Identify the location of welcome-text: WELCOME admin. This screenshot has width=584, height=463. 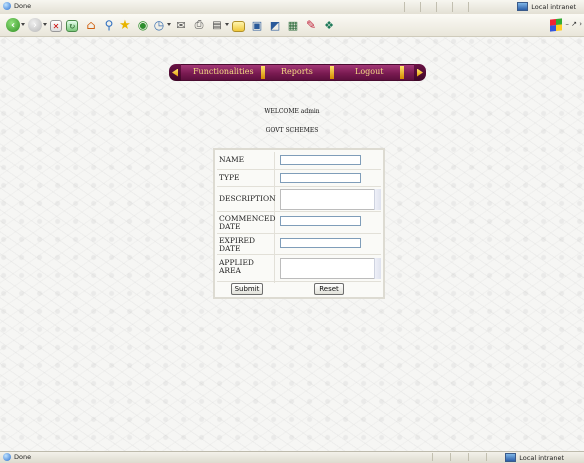
(292, 111).